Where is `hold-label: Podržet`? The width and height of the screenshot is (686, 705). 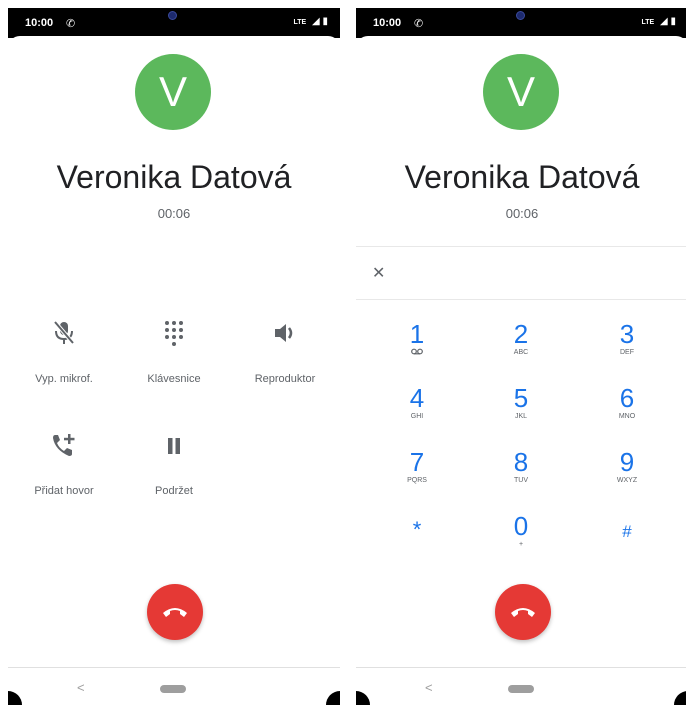
hold-label: Podržet is located at coordinates (174, 491).